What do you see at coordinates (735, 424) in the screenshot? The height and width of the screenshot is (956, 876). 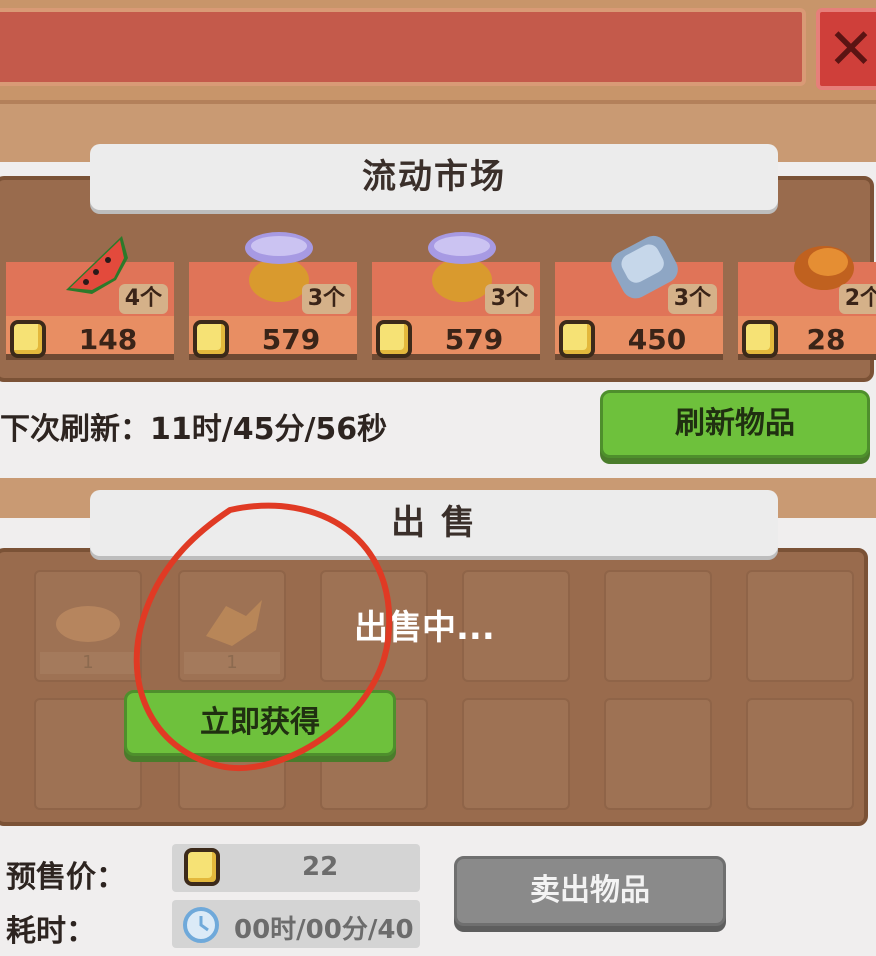 I see `refresh-items-button: 刷新物品` at bounding box center [735, 424].